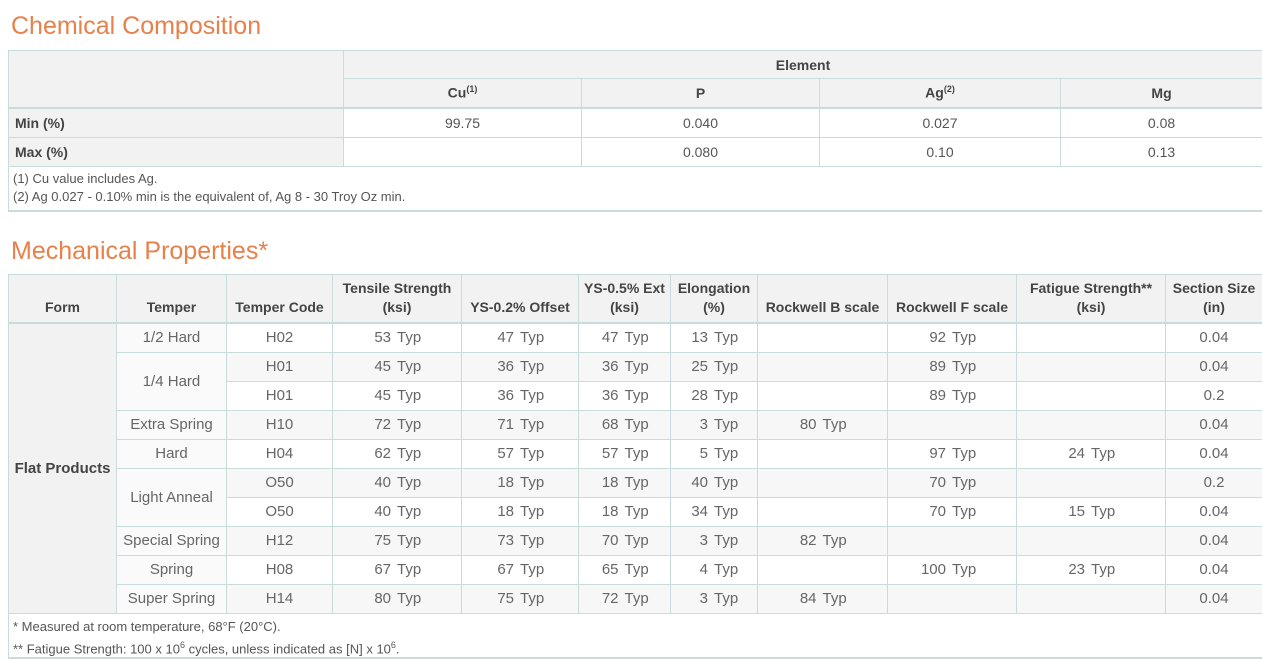 The image size is (1262, 659). Describe the element at coordinates (1160, 122) in the screenshot. I see `cell: 0.08` at that location.